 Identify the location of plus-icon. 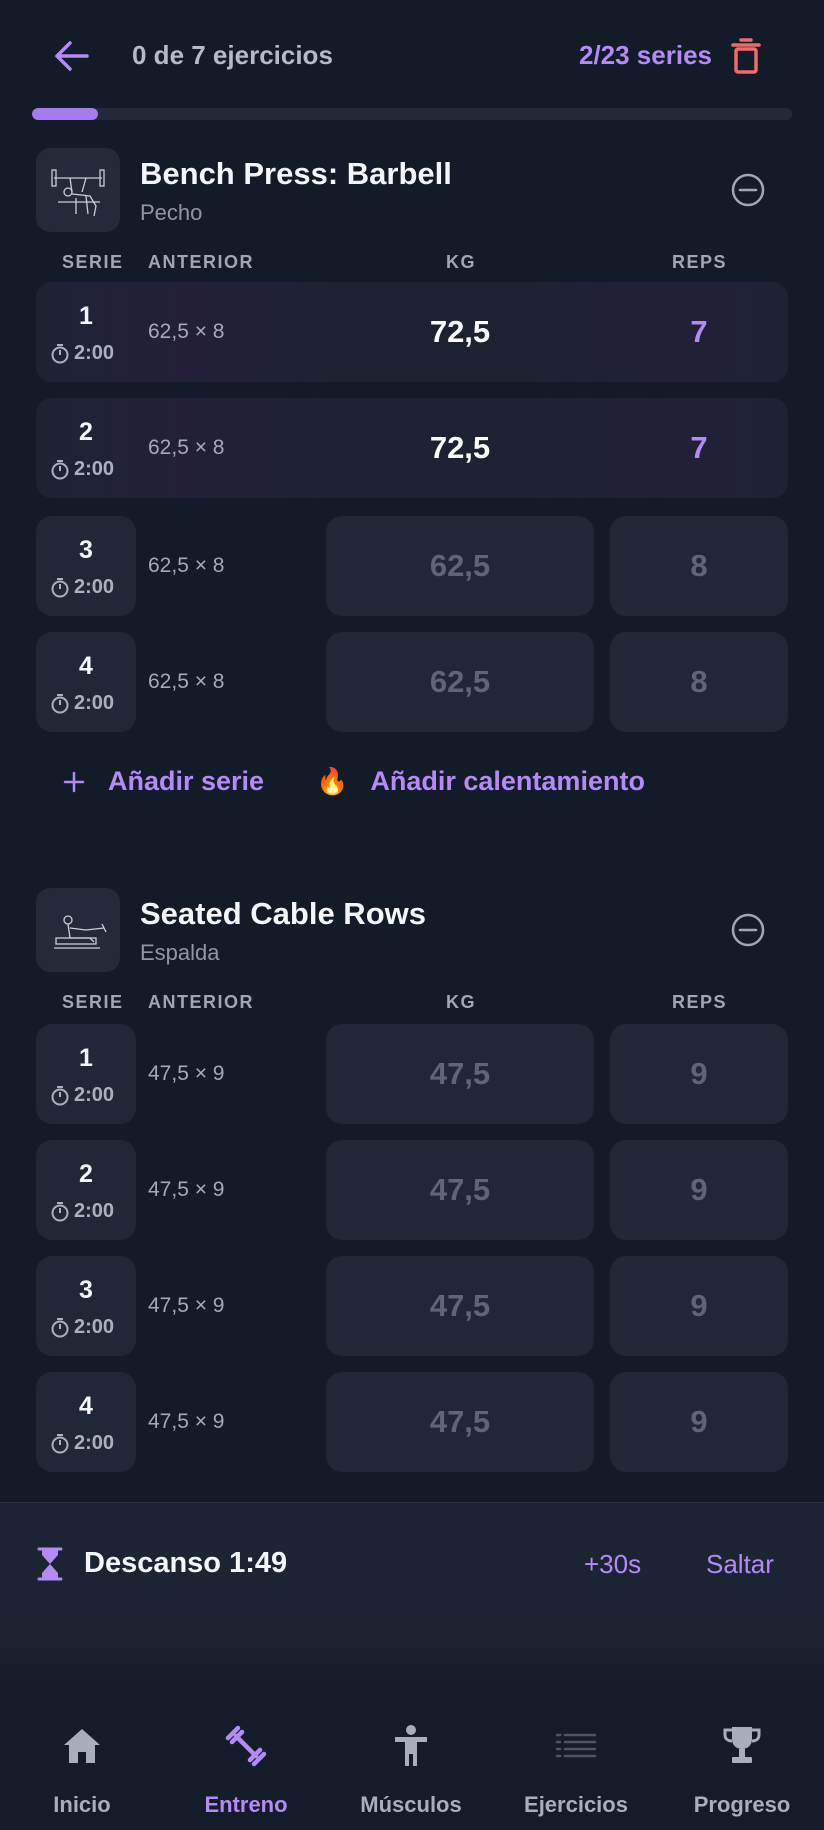
(74, 781).